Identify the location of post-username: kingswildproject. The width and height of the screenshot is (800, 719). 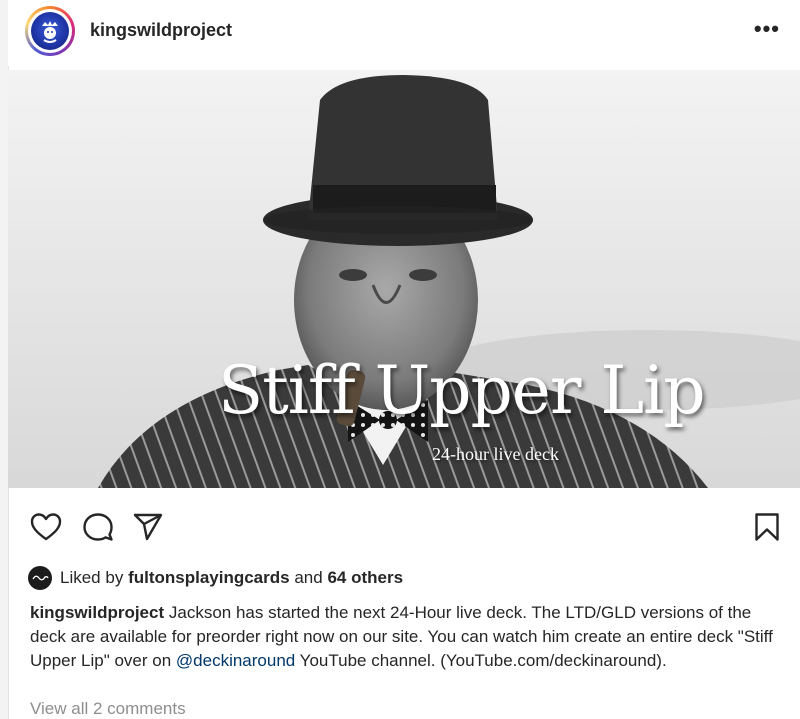
(161, 30).